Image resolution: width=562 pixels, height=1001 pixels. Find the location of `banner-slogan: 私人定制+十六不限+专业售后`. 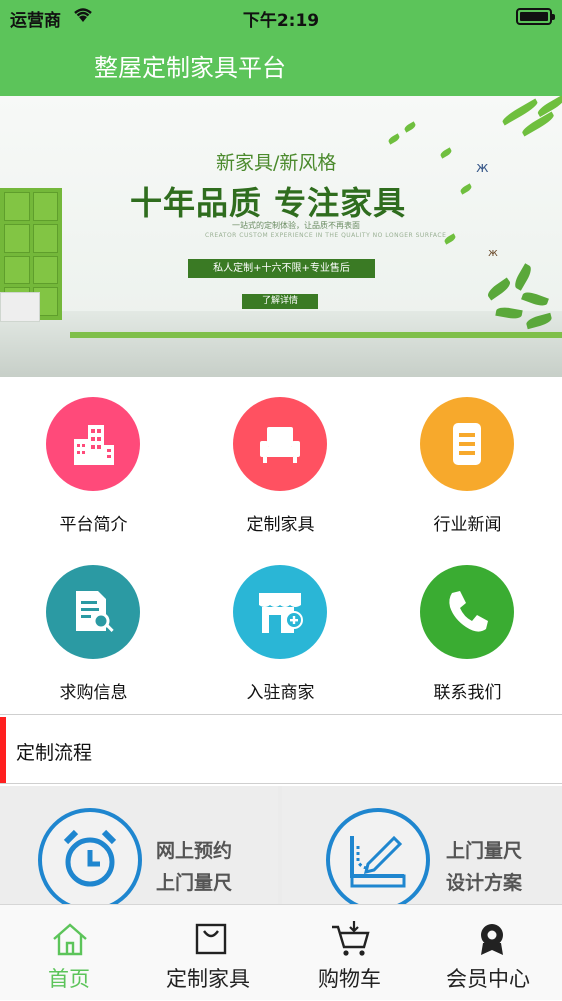

banner-slogan: 私人定制+十六不限+专业售后 is located at coordinates (281, 268).